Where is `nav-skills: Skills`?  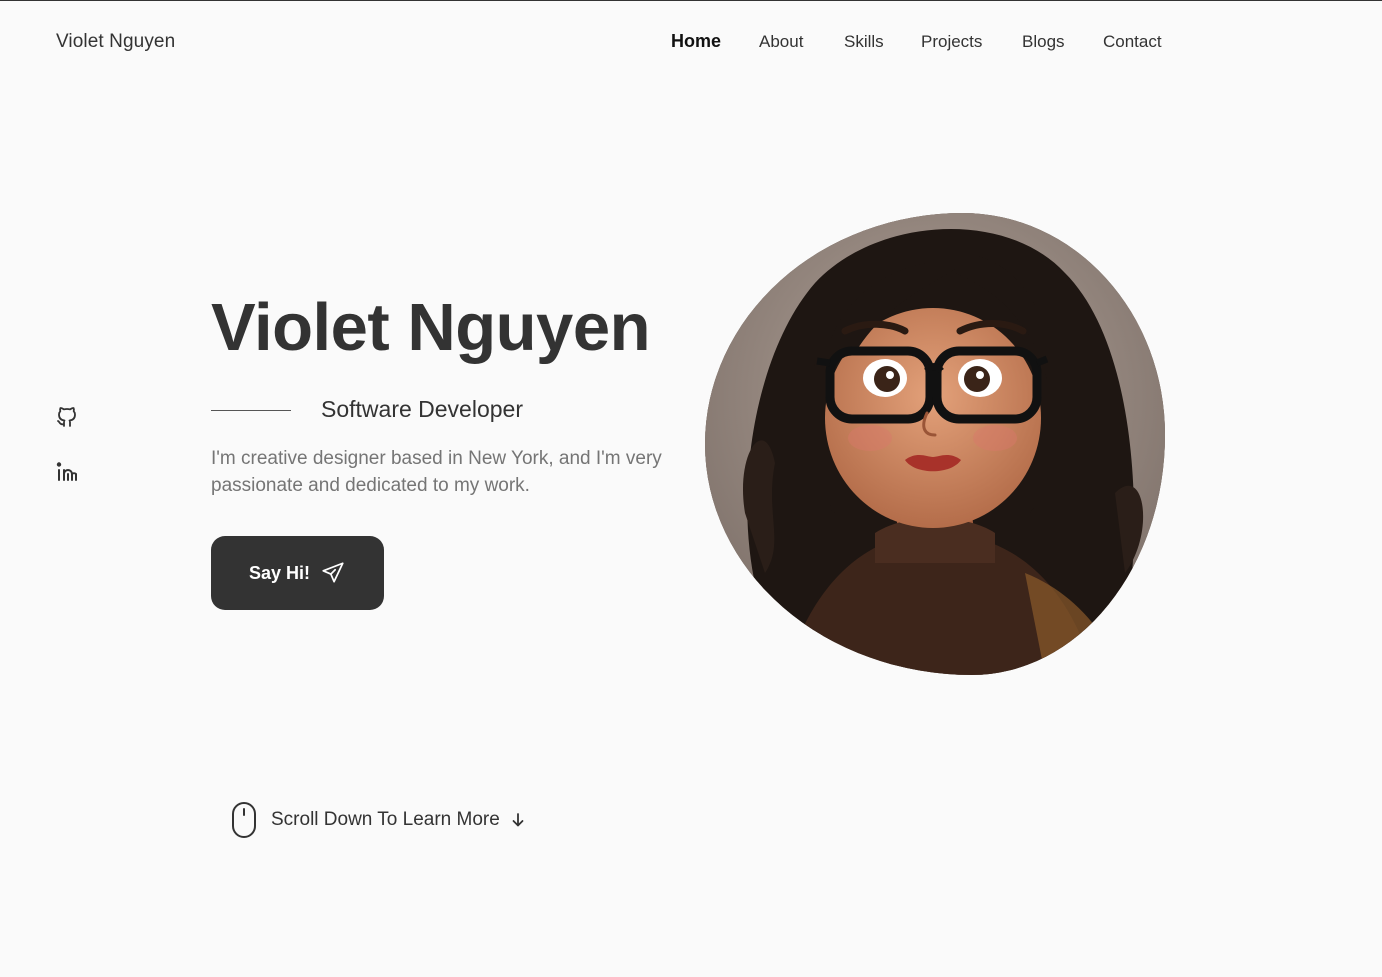
nav-skills: Skills is located at coordinates (864, 42).